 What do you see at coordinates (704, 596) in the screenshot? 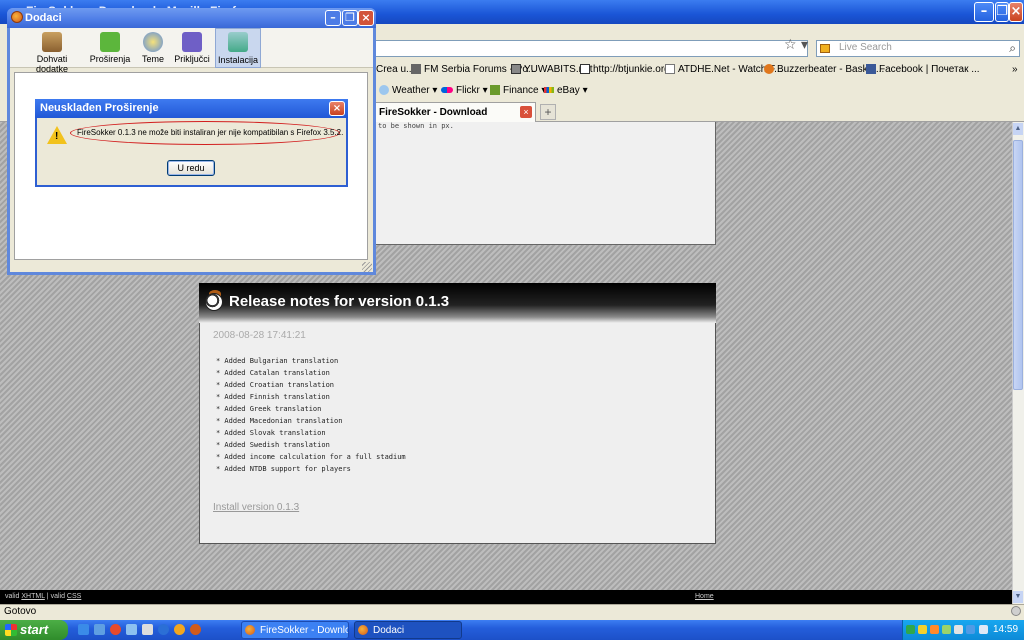
I see `home-link: Home` at bounding box center [704, 596].